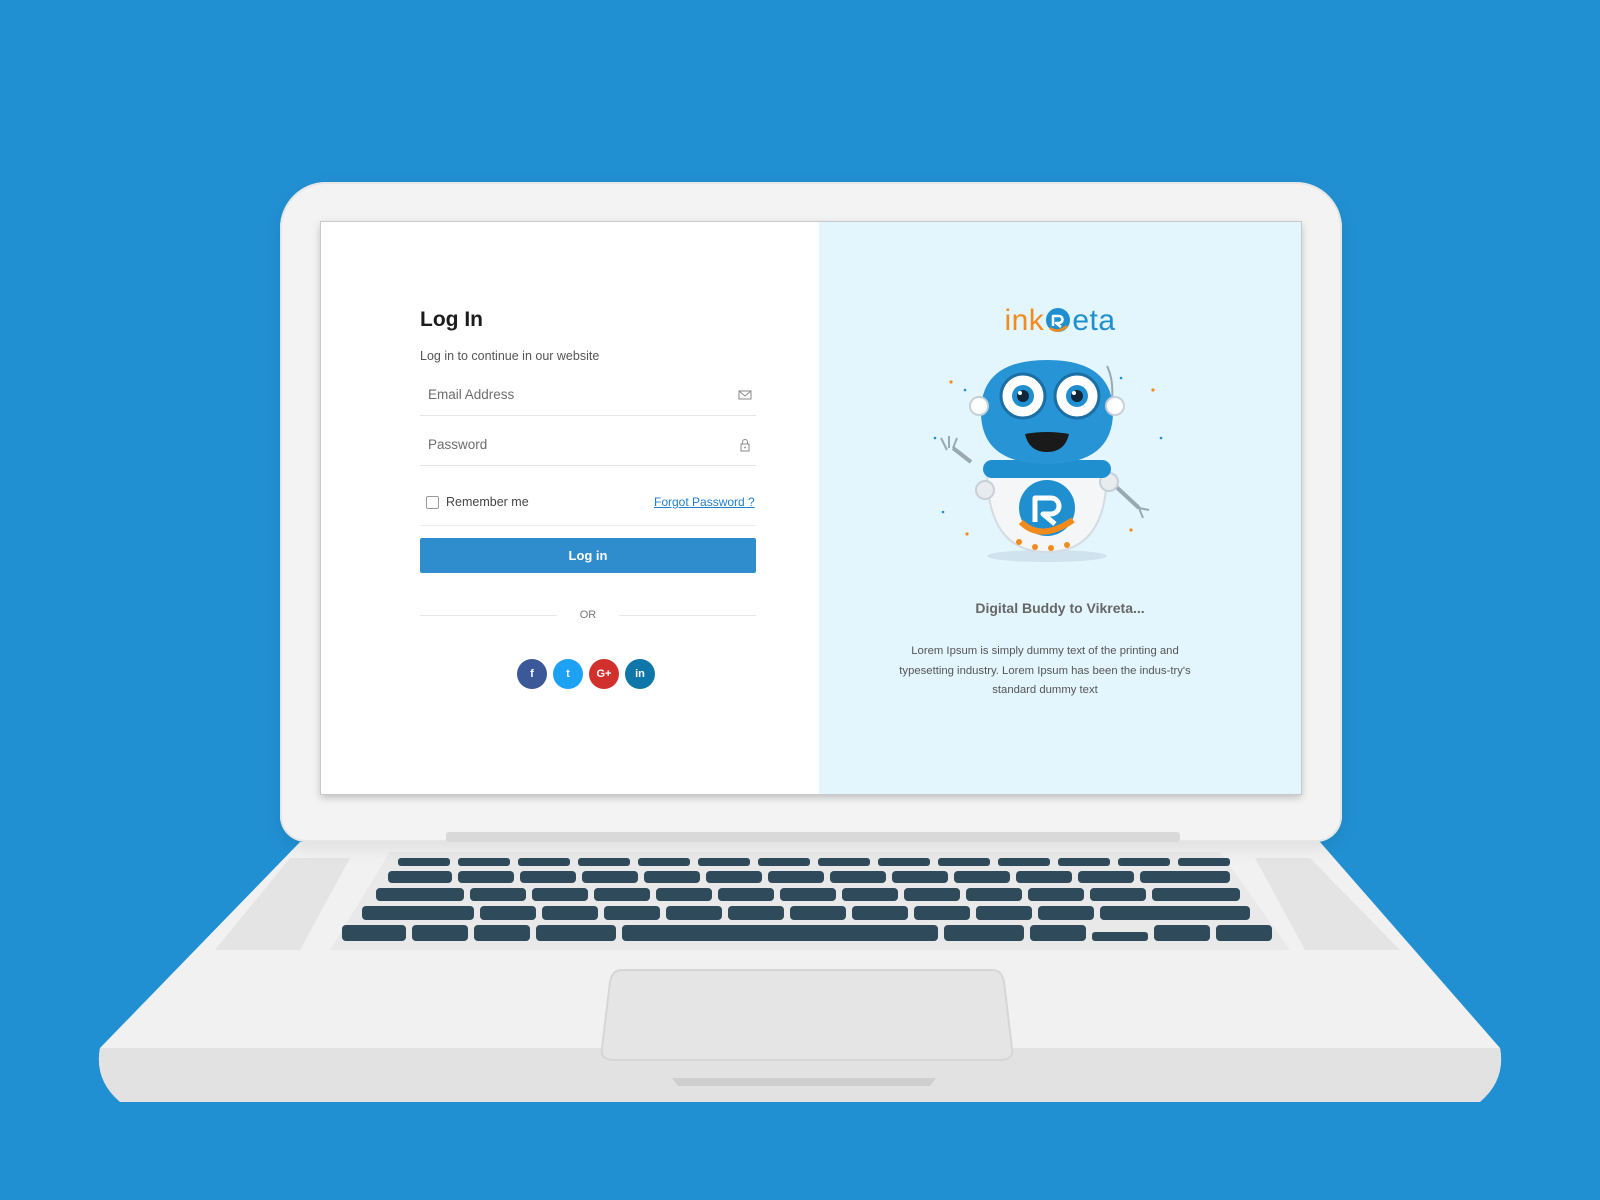 This screenshot has height=1200, width=1600. Describe the element at coordinates (813, 837) in the screenshot. I see `laptop-hinge` at that location.